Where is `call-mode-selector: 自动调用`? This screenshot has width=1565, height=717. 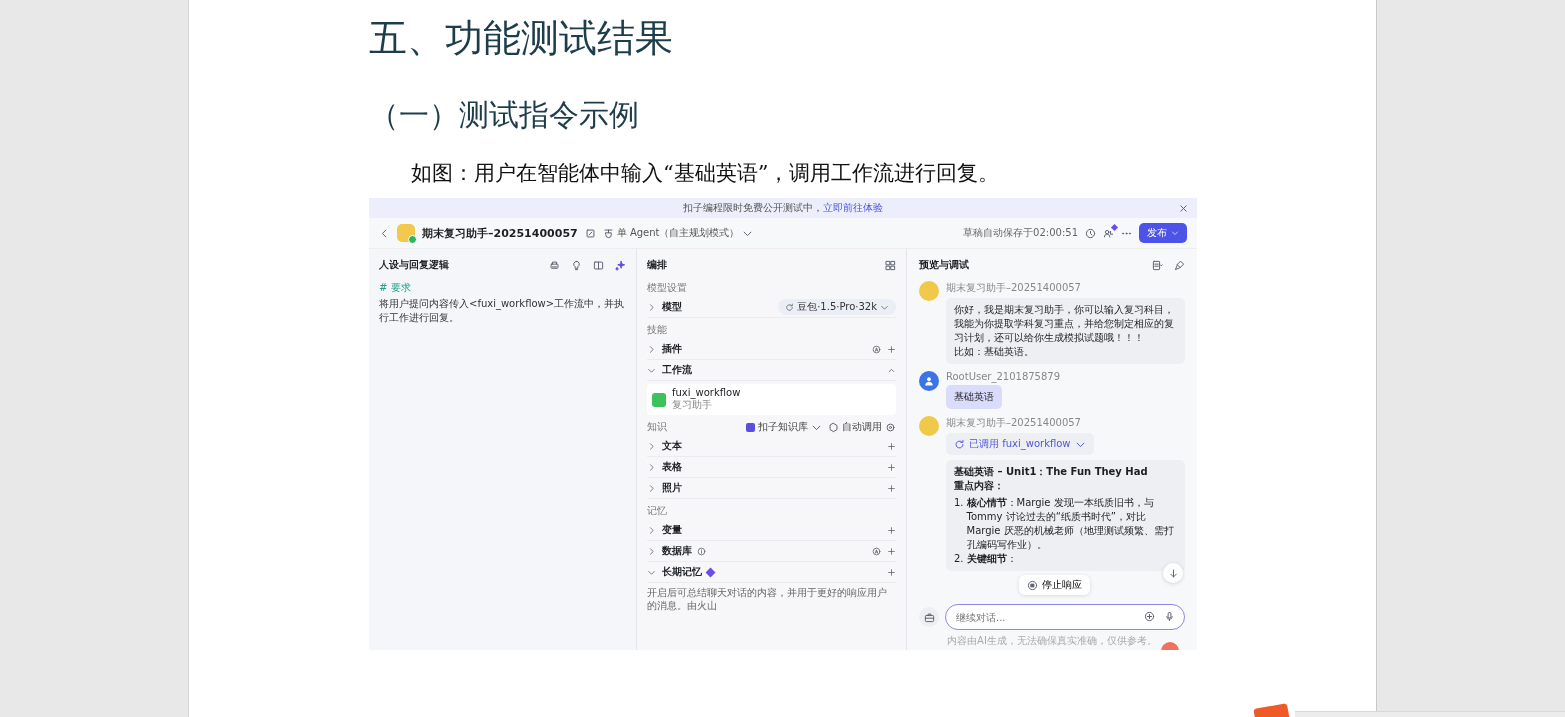
call-mode-selector: 自动调用 is located at coordinates (862, 427).